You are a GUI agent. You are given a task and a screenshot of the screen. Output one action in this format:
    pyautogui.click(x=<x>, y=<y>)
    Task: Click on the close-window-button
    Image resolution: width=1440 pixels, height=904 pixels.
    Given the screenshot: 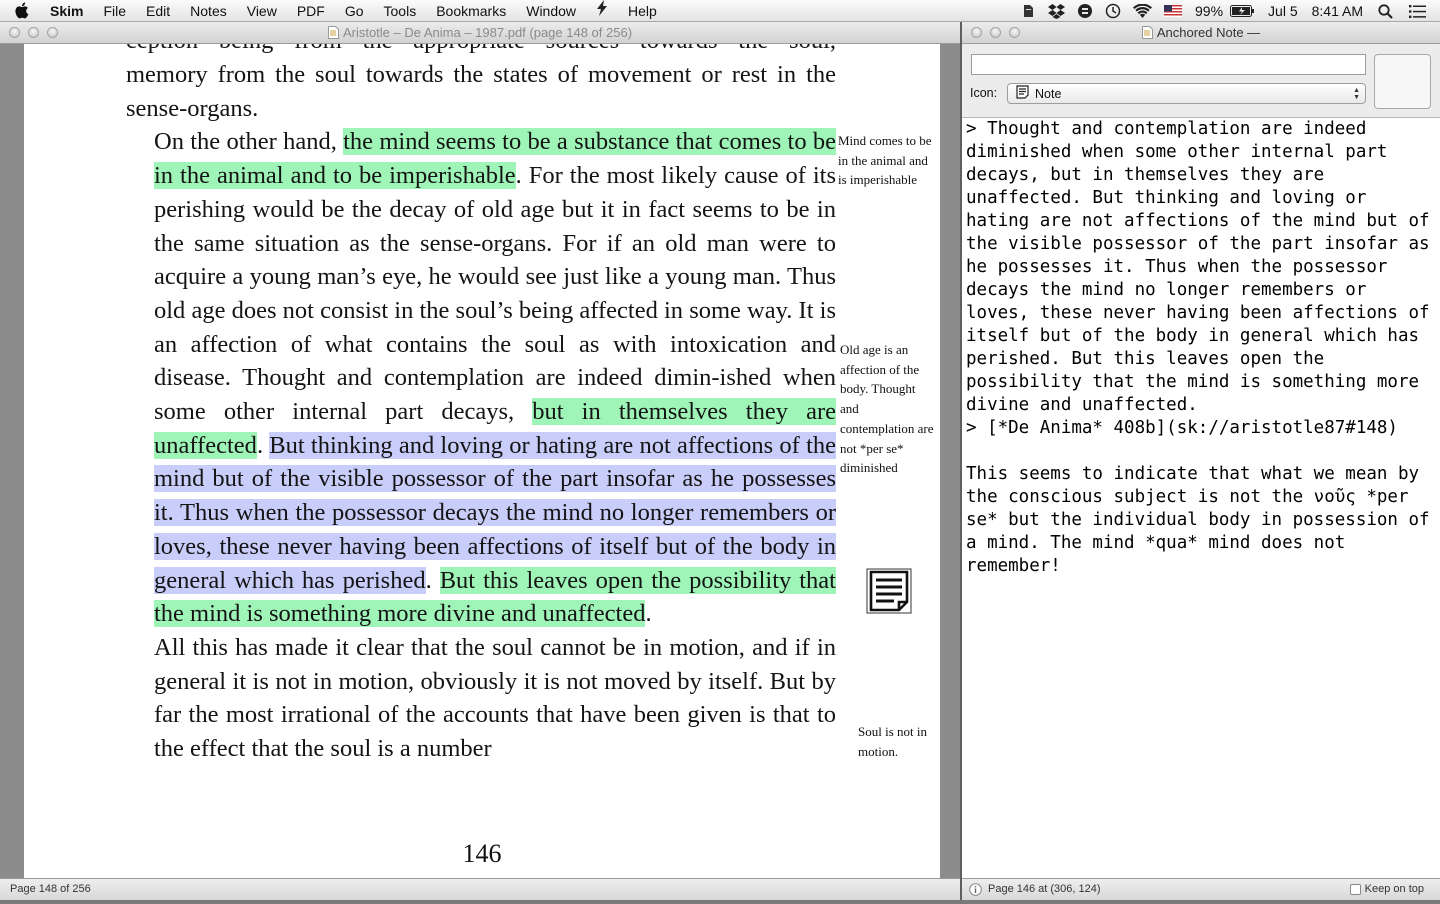 What is the action you would take?
    pyautogui.click(x=14, y=32)
    